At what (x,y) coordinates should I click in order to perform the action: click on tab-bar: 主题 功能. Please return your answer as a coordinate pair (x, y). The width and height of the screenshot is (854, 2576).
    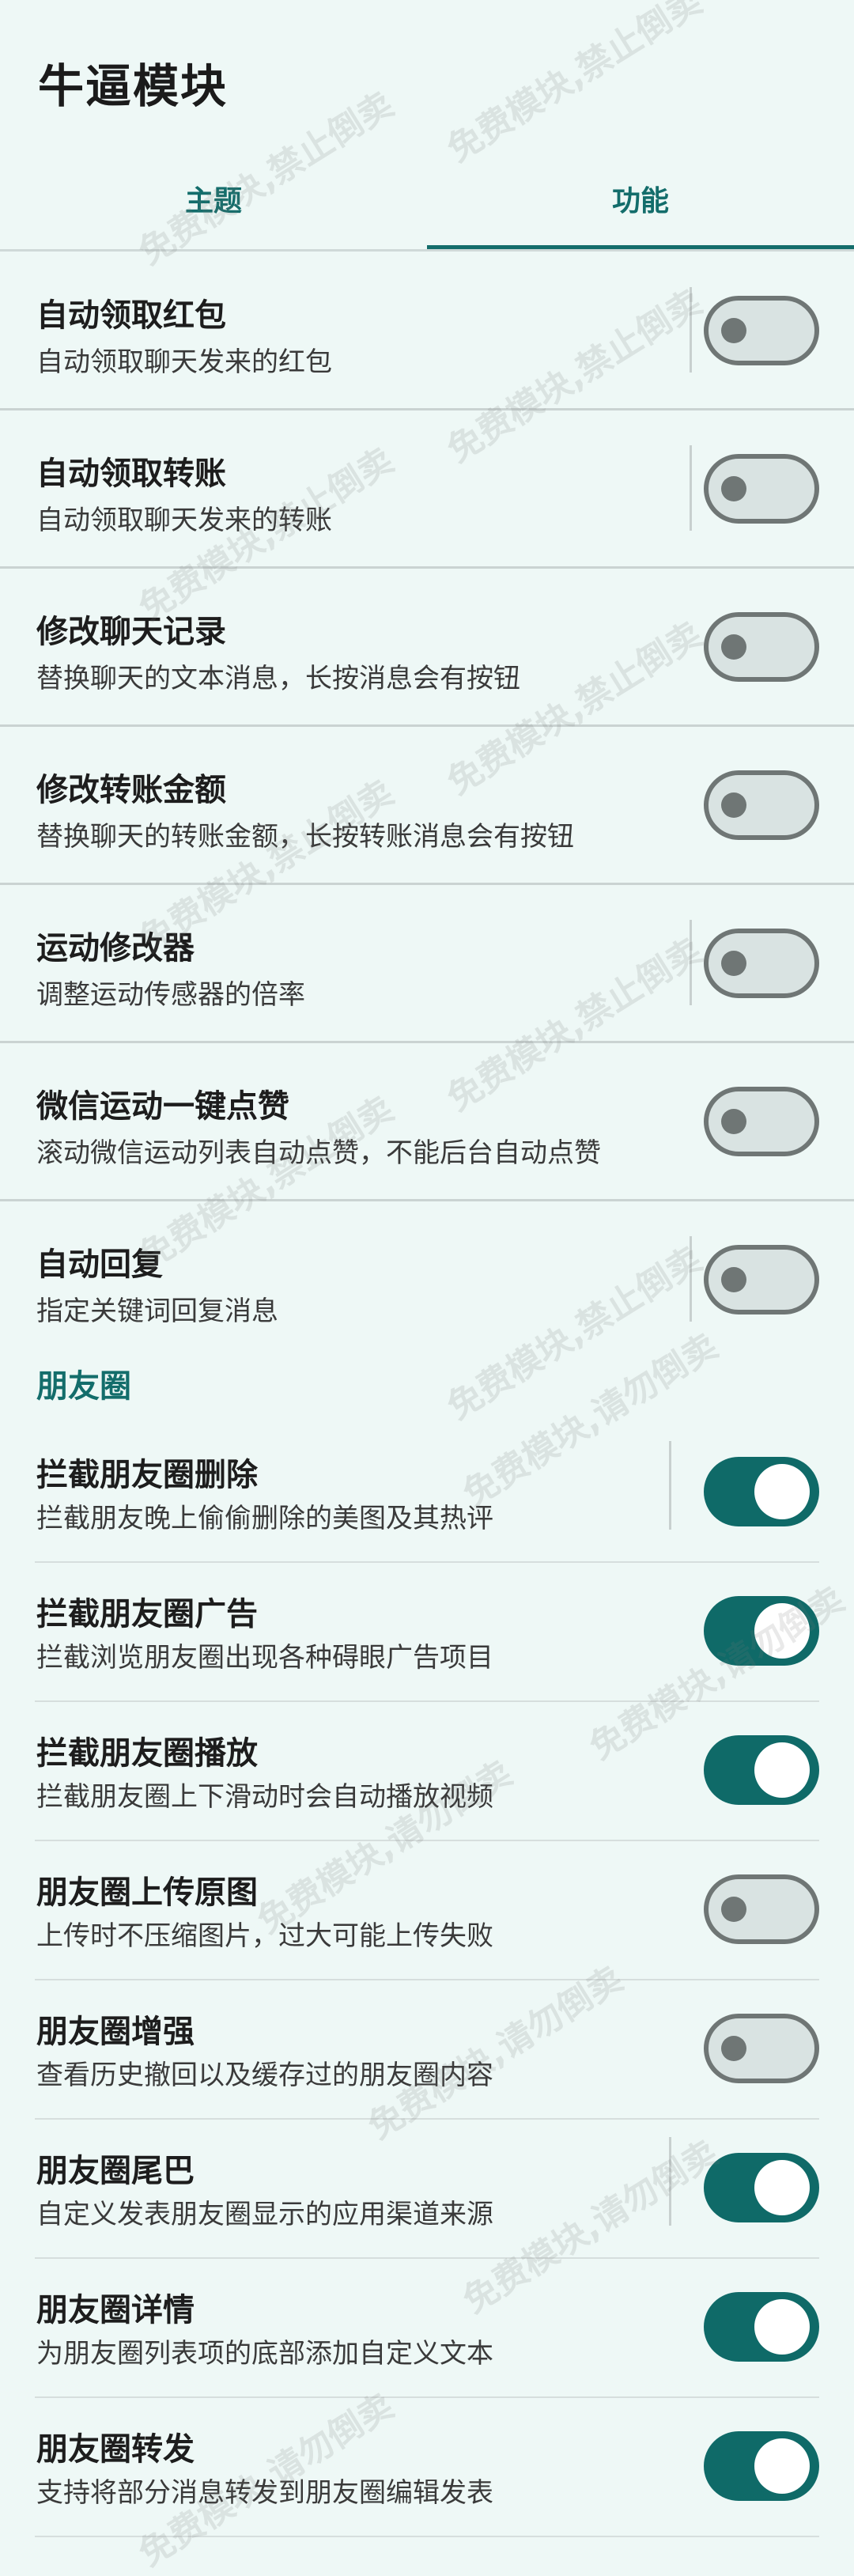
    Looking at the image, I should click on (427, 205).